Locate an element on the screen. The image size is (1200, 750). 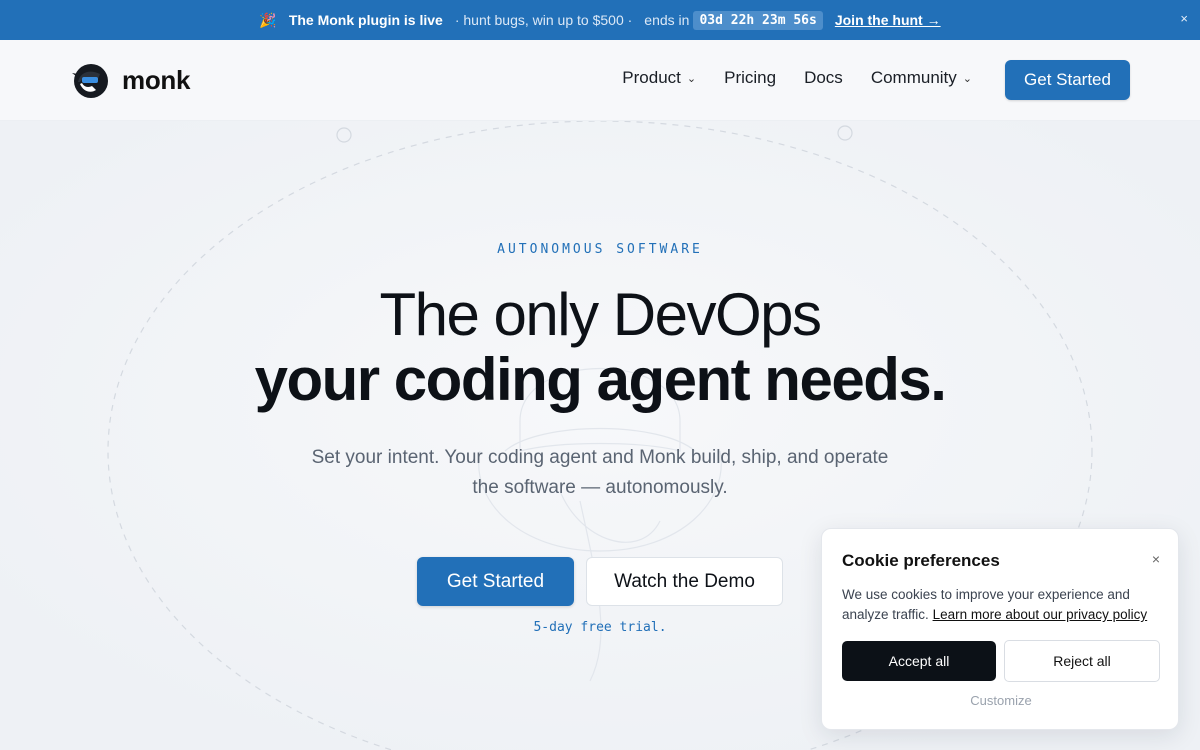
watch-demo-button: Watch the Demo is located at coordinates (684, 581).